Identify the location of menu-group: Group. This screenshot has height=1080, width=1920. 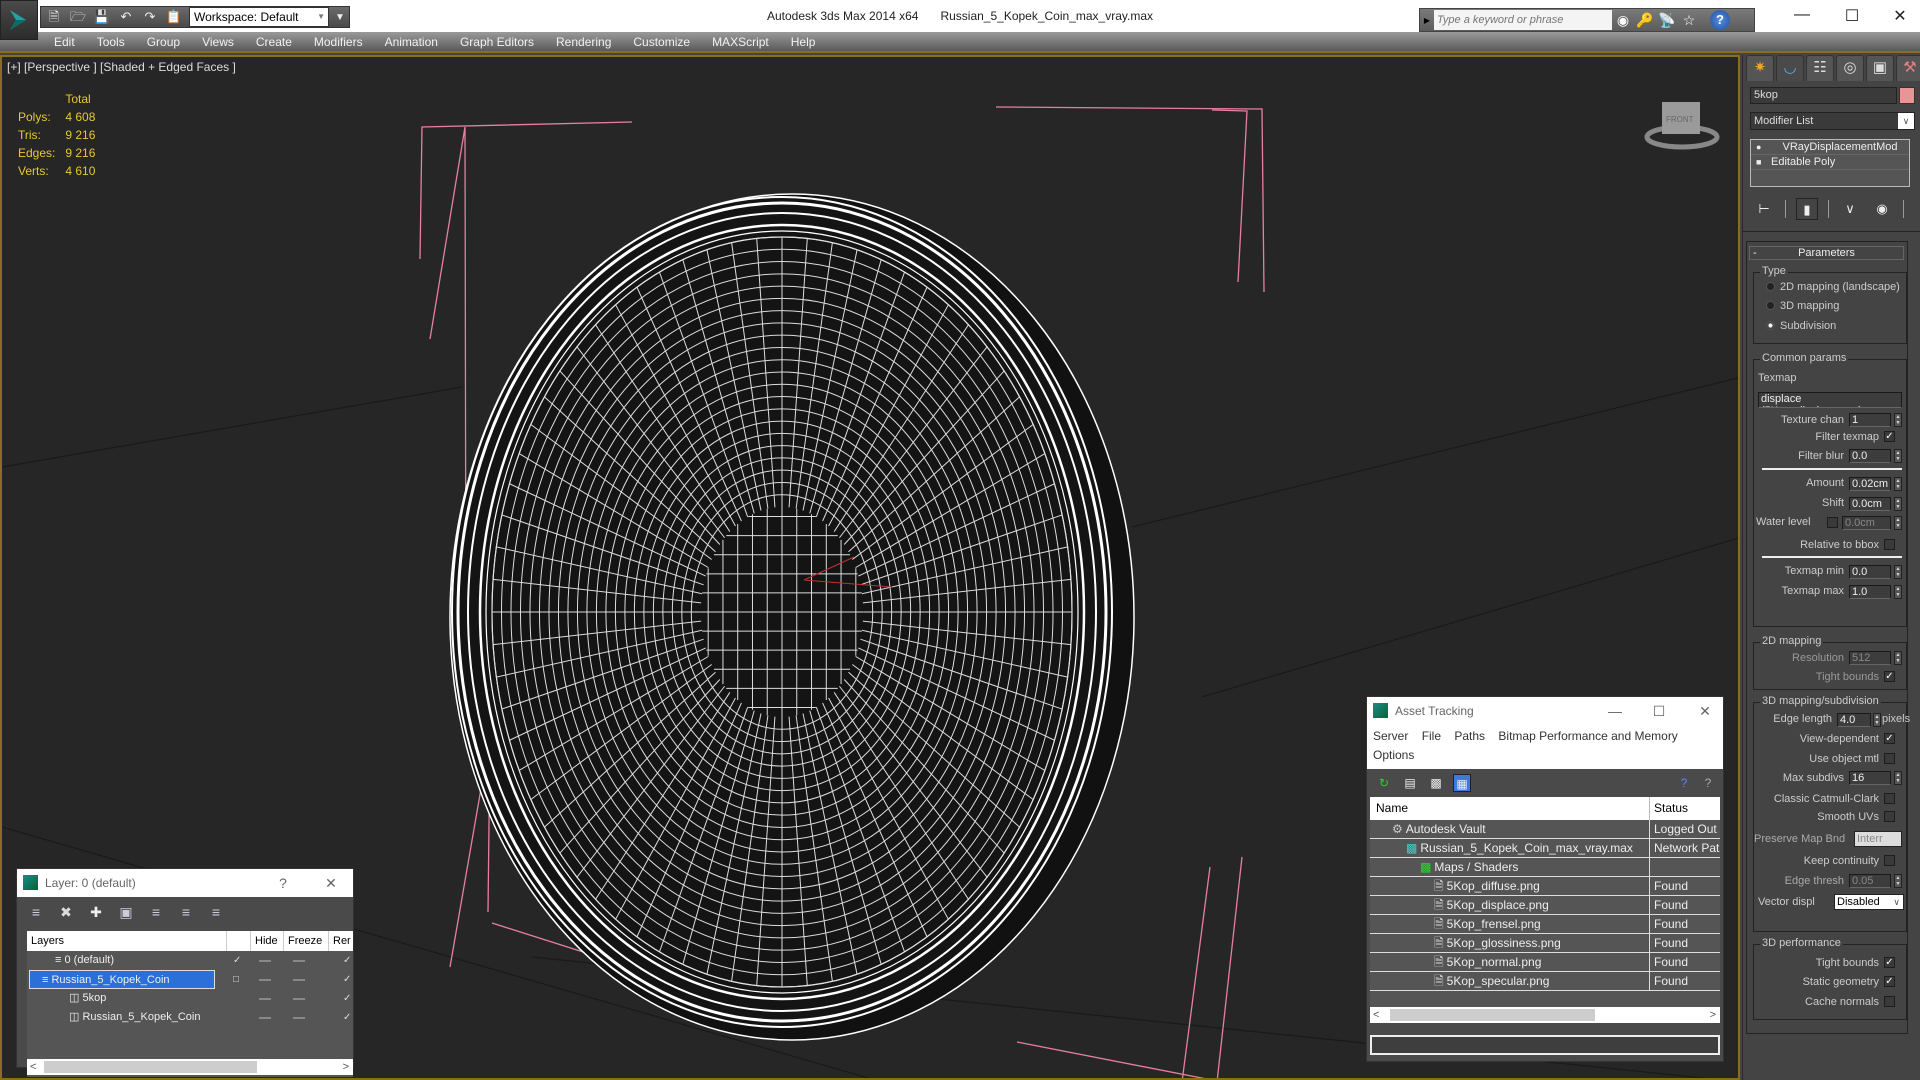
(163, 41).